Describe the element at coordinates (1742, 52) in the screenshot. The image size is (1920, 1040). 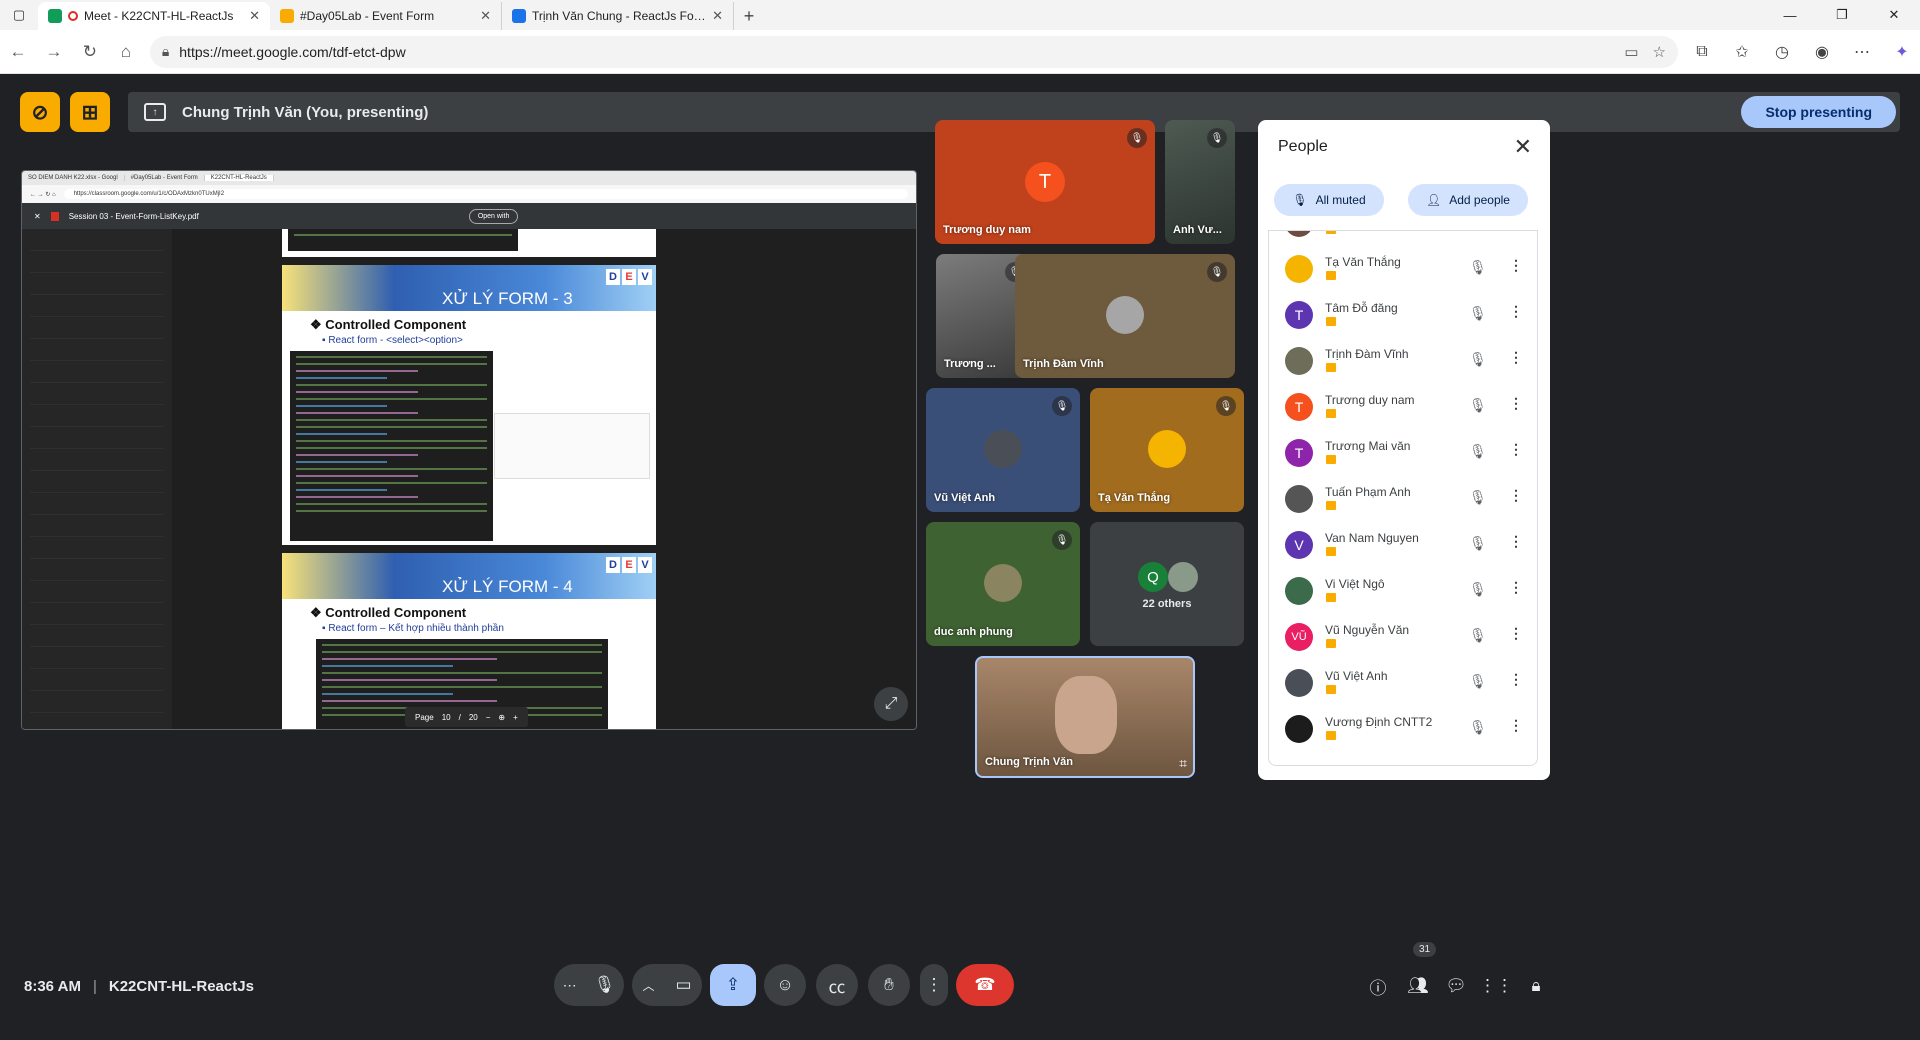
I see `favorites-icon: ✩` at that location.